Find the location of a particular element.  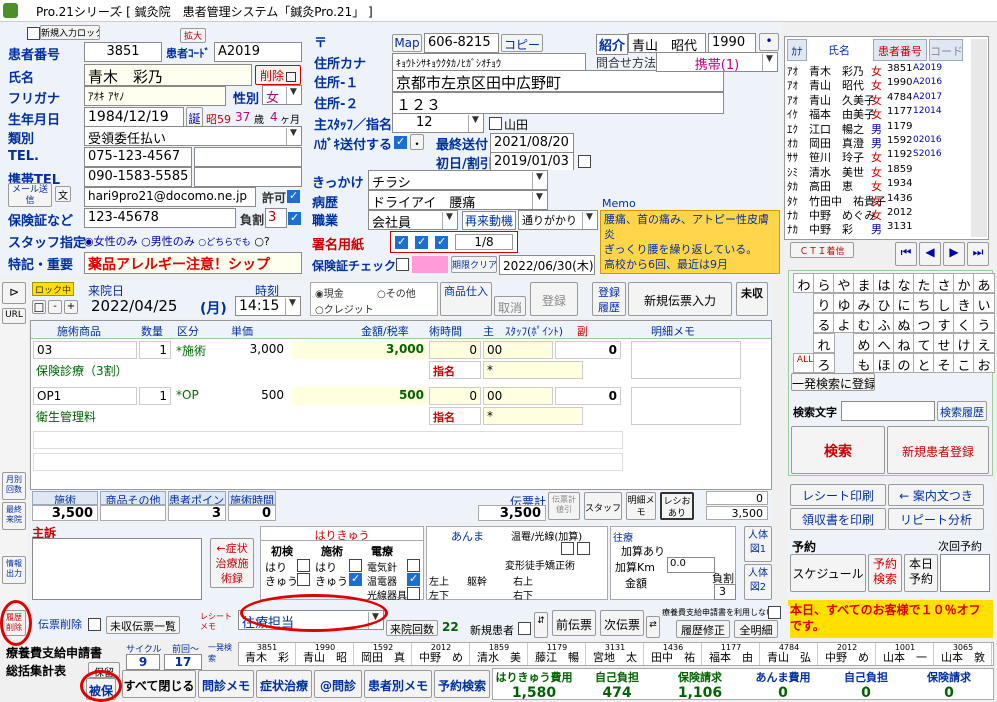

goods-button: 商品仕入 is located at coordinates (466, 299).